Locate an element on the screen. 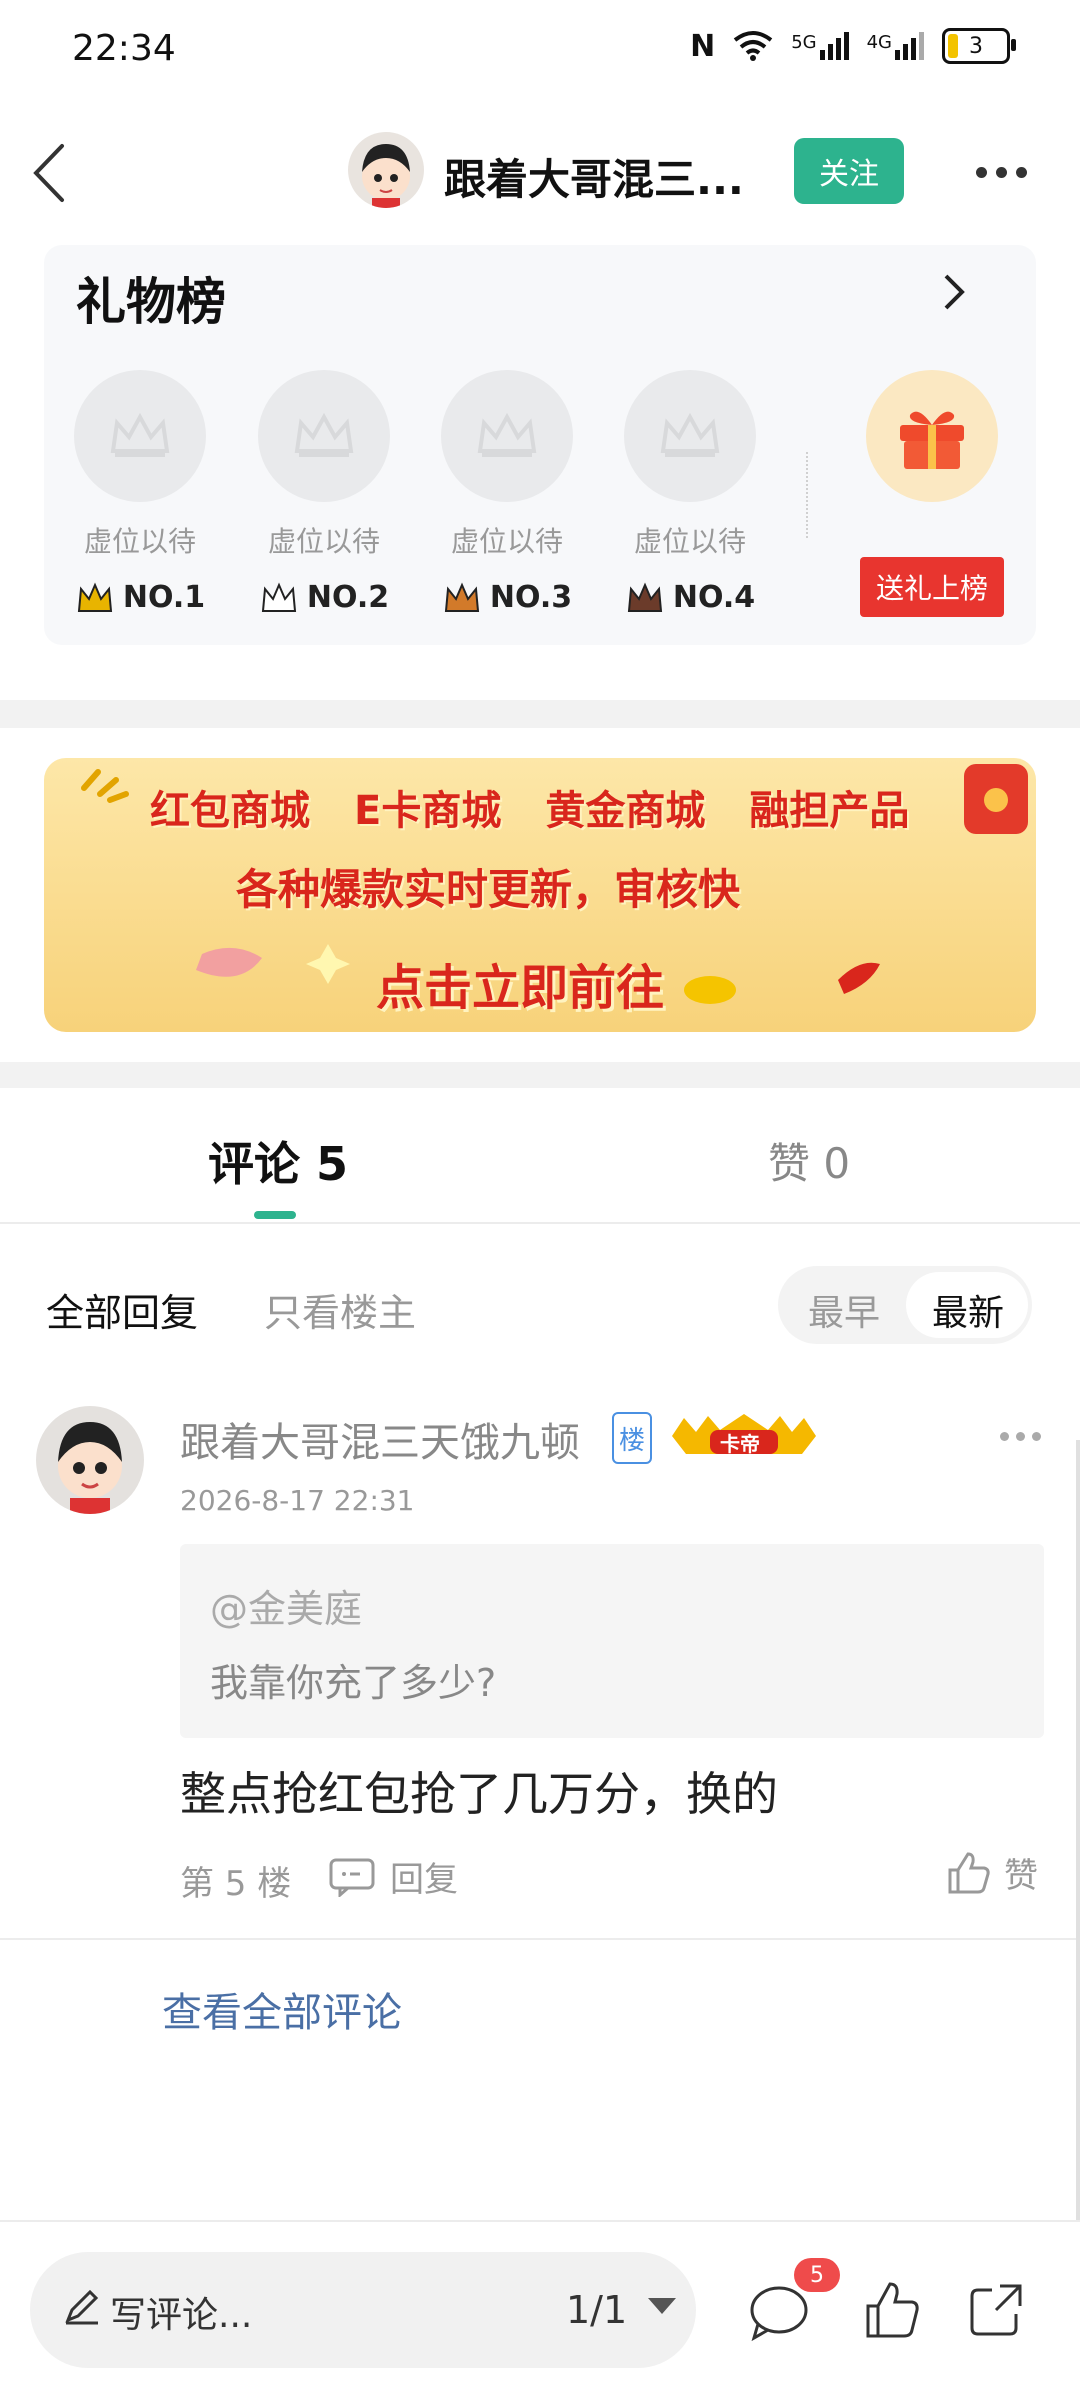  share-icon is located at coordinates (996, 2310).